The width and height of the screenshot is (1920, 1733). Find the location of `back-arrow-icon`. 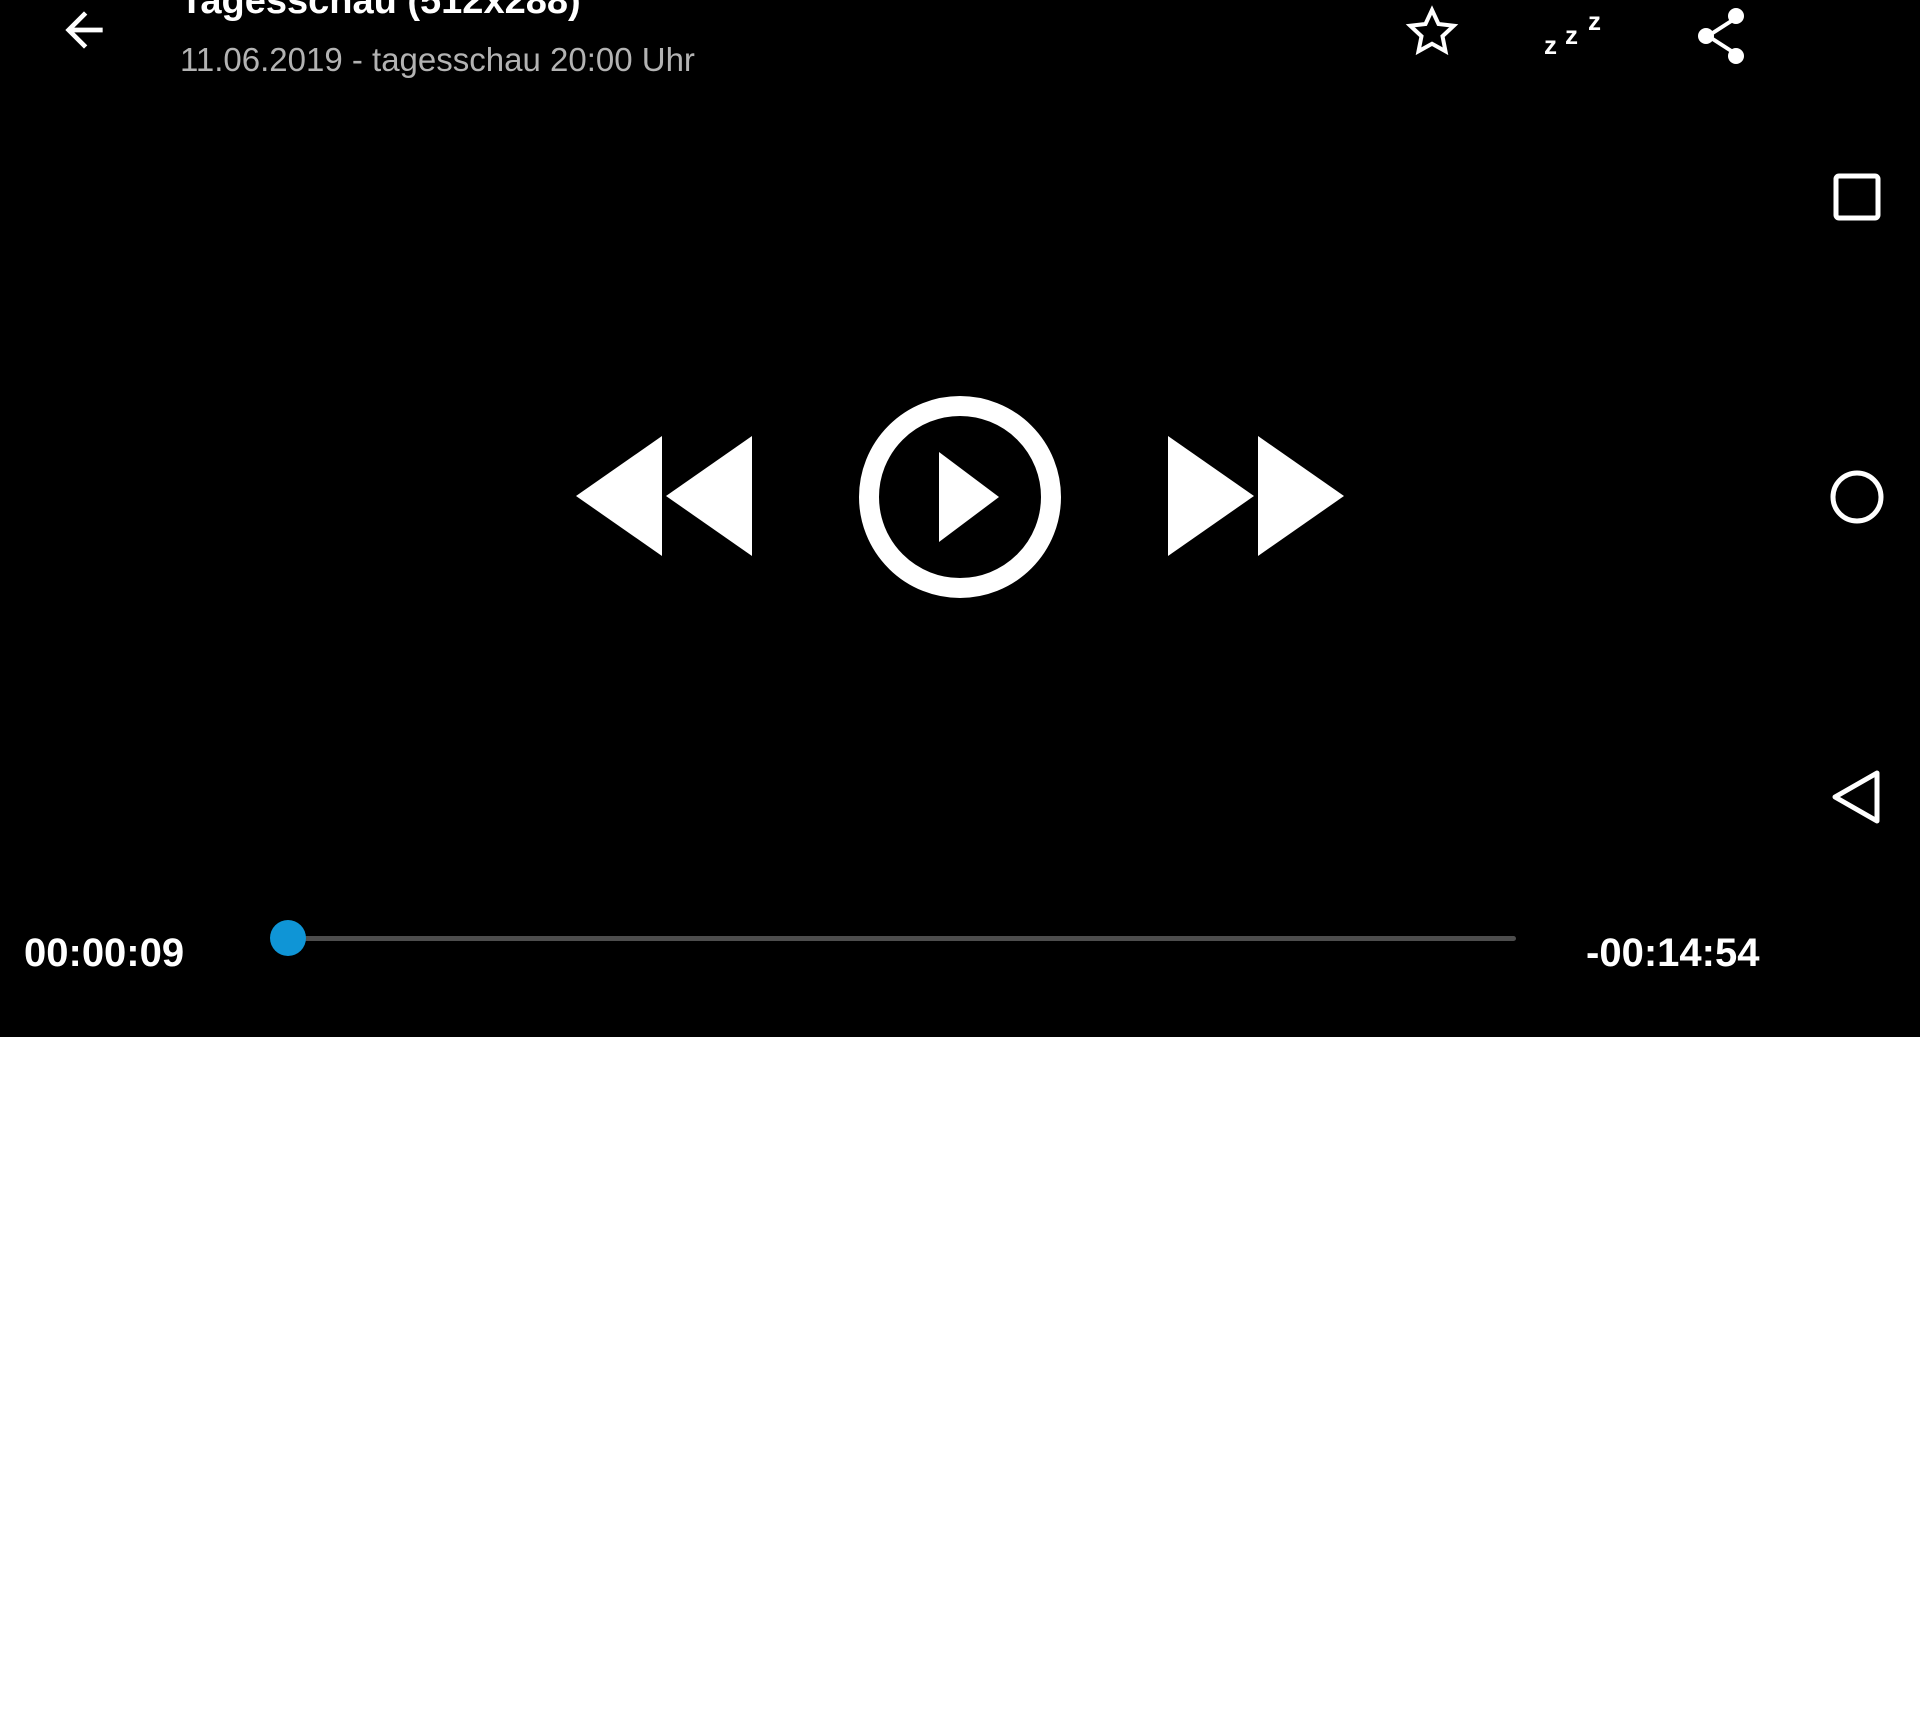

back-arrow-icon is located at coordinates (84, 30).